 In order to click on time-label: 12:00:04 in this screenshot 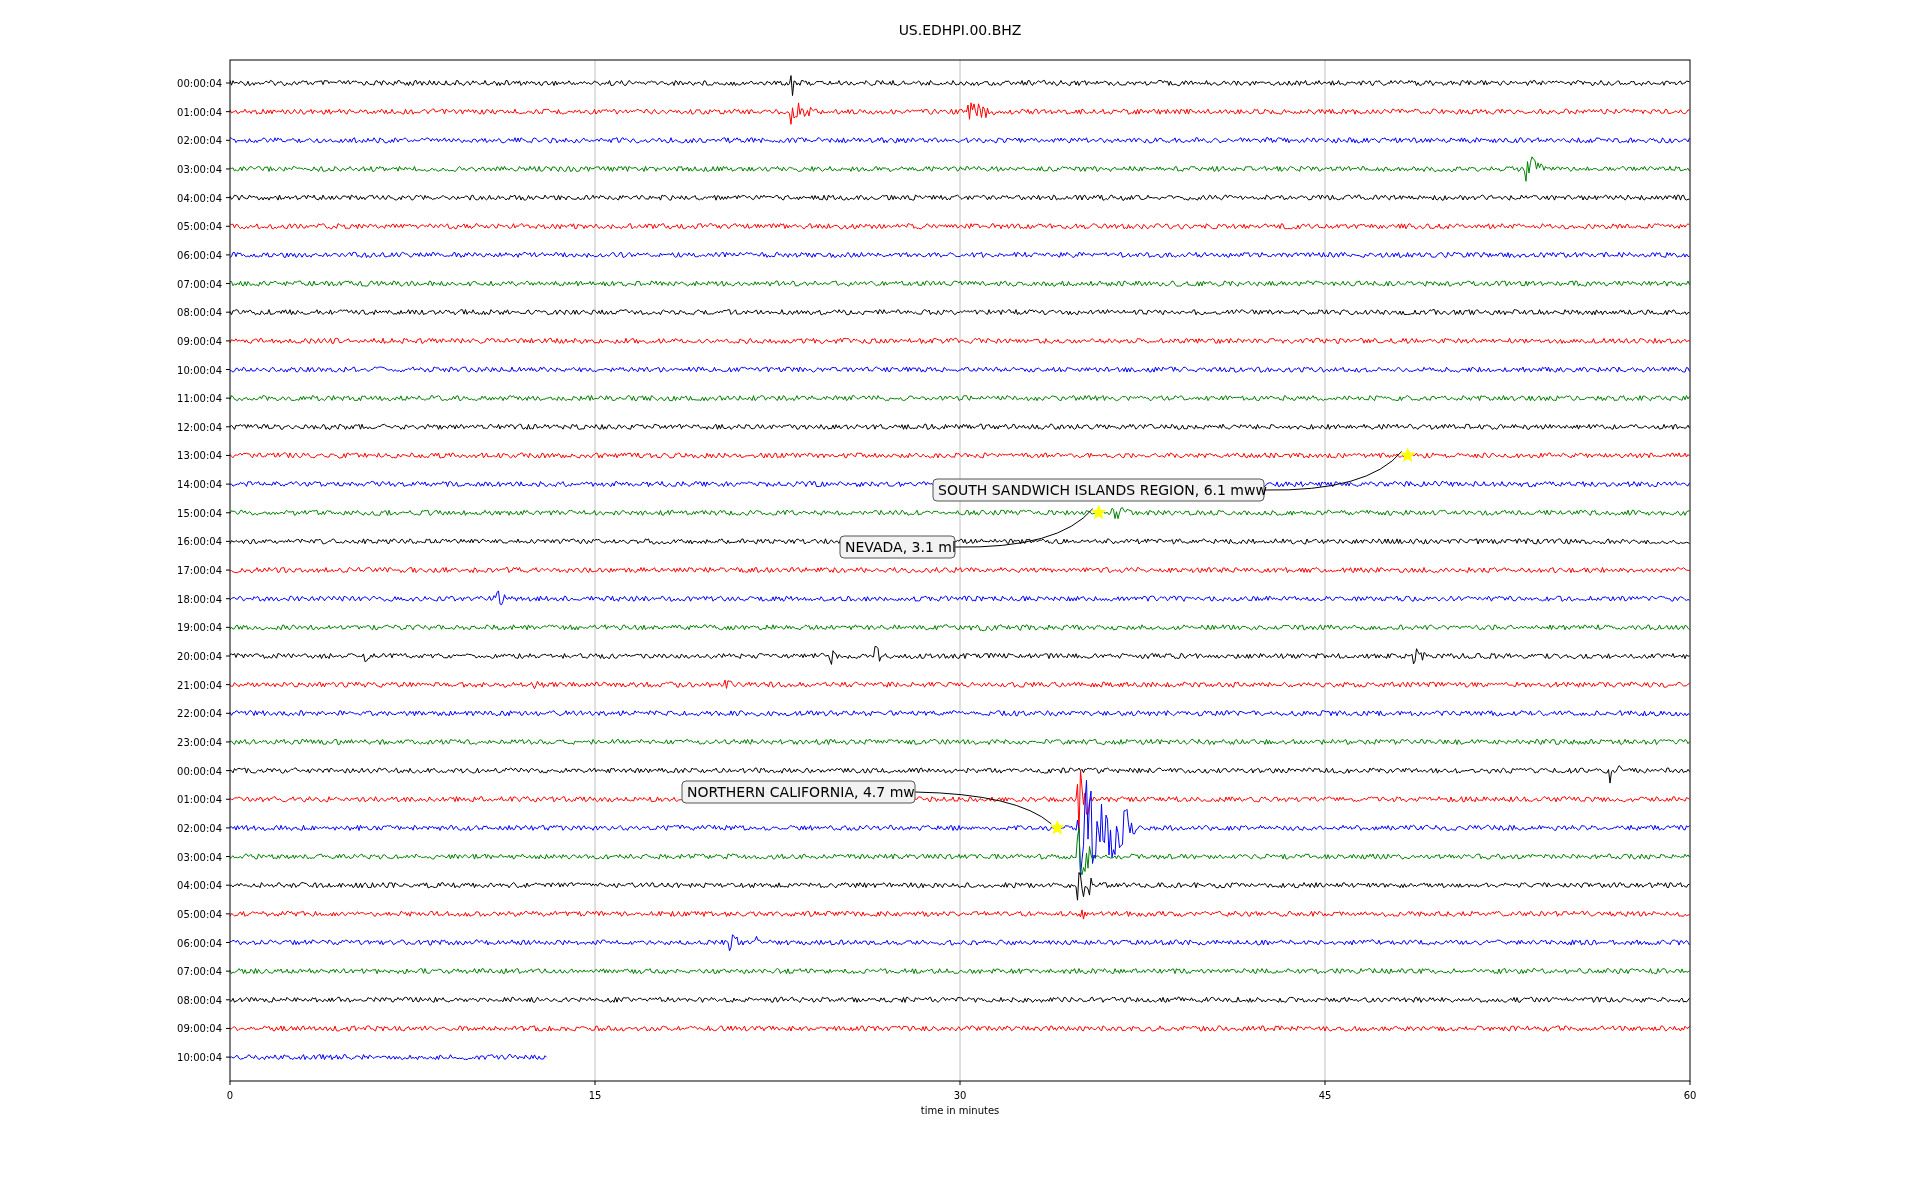, I will do `click(199, 427)`.